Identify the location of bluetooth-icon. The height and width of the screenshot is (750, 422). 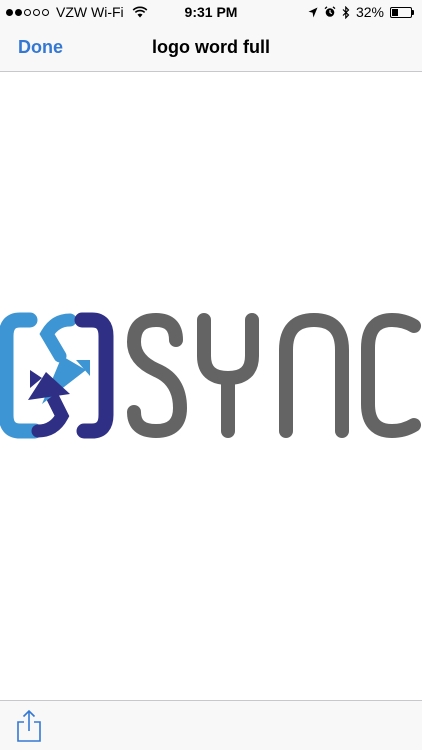
(346, 12).